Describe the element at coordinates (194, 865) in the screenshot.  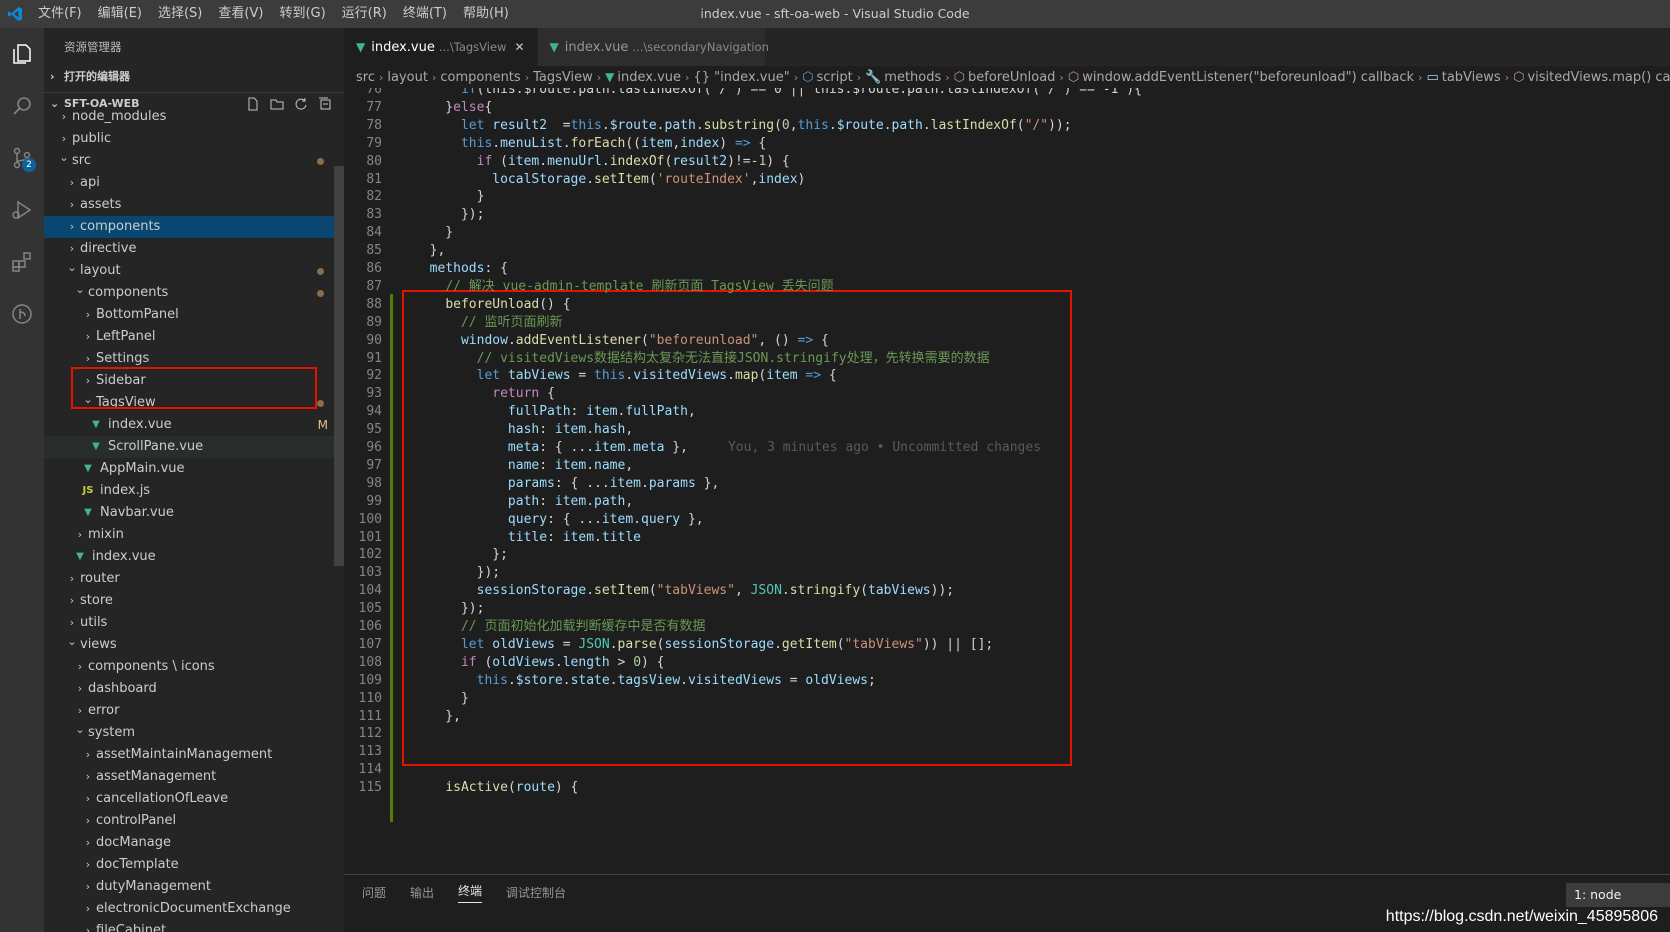
I see `tree-item: › docTemplate` at that location.